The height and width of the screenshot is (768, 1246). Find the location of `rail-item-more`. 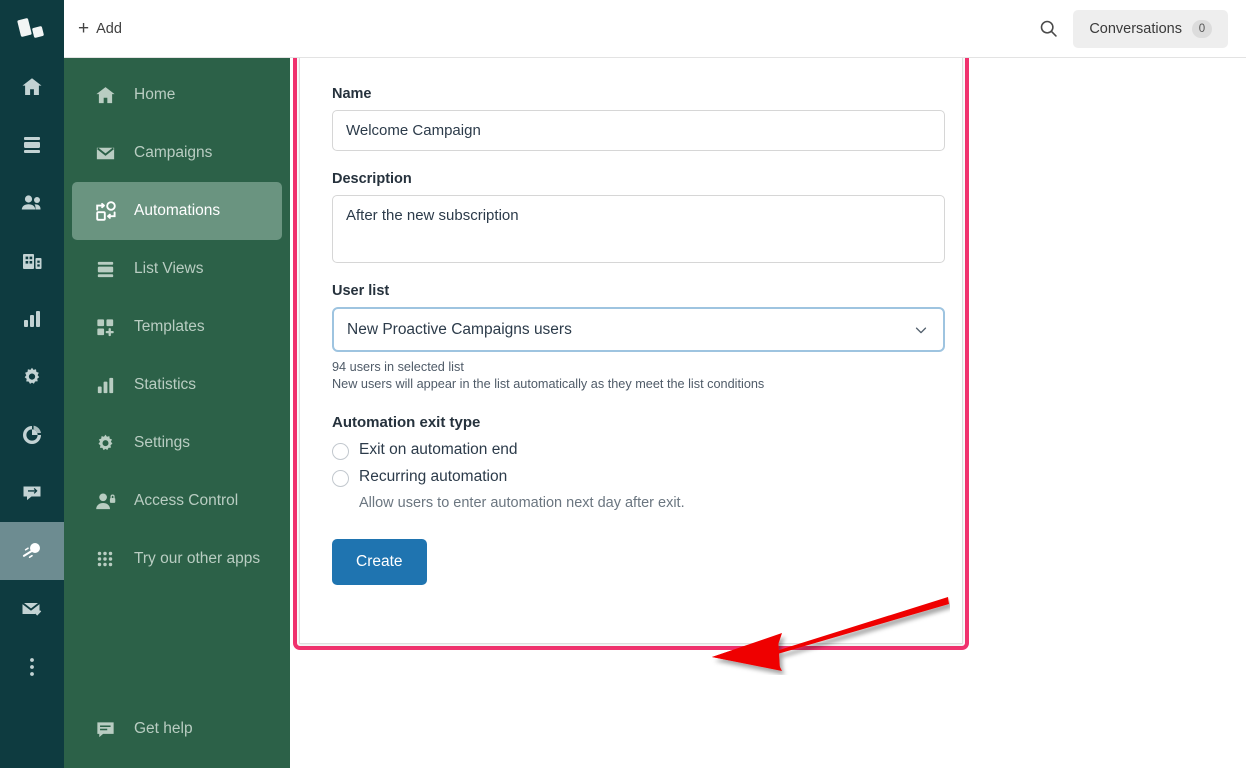

rail-item-more is located at coordinates (32, 667).